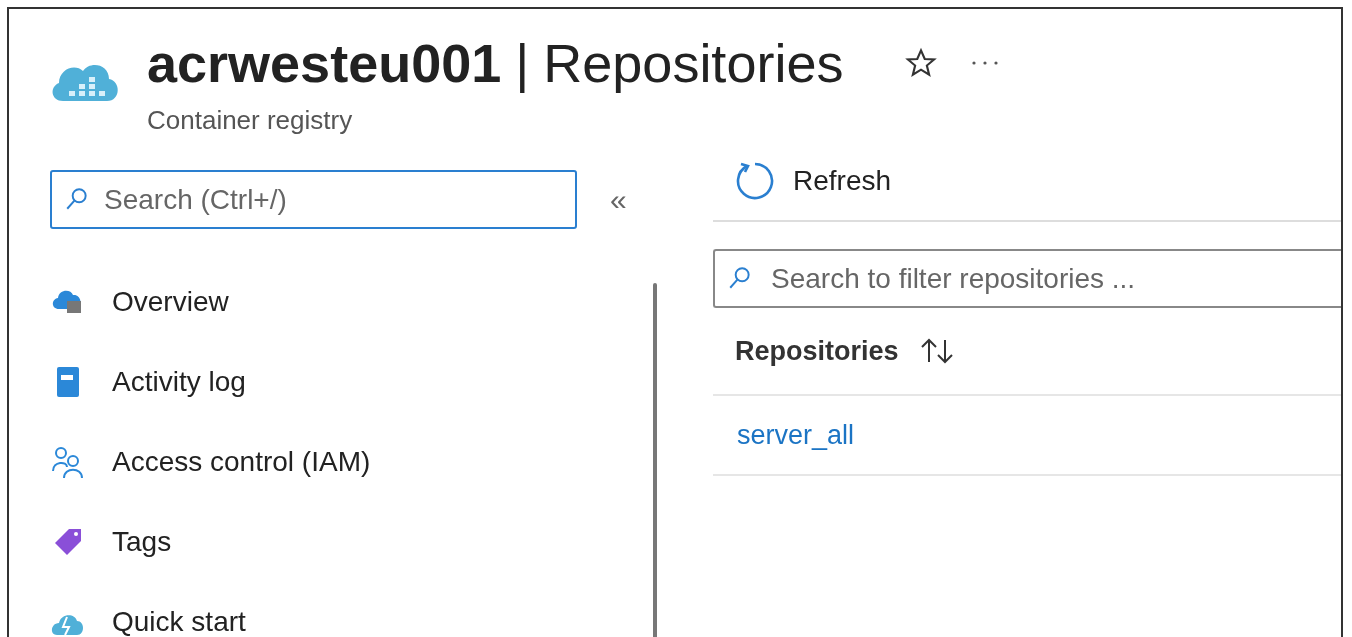 This screenshot has width=1352, height=637. Describe the element at coordinates (359, 609) in the screenshot. I see `sidebar-item: Quick start` at that location.